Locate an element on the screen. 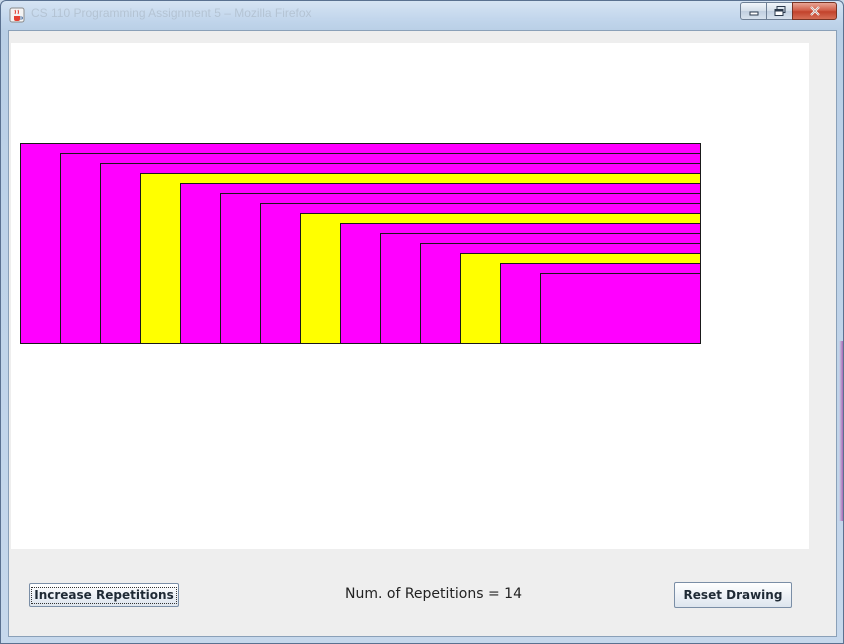  increase-repetitions-label: Increase Repetitions is located at coordinates (104, 595).